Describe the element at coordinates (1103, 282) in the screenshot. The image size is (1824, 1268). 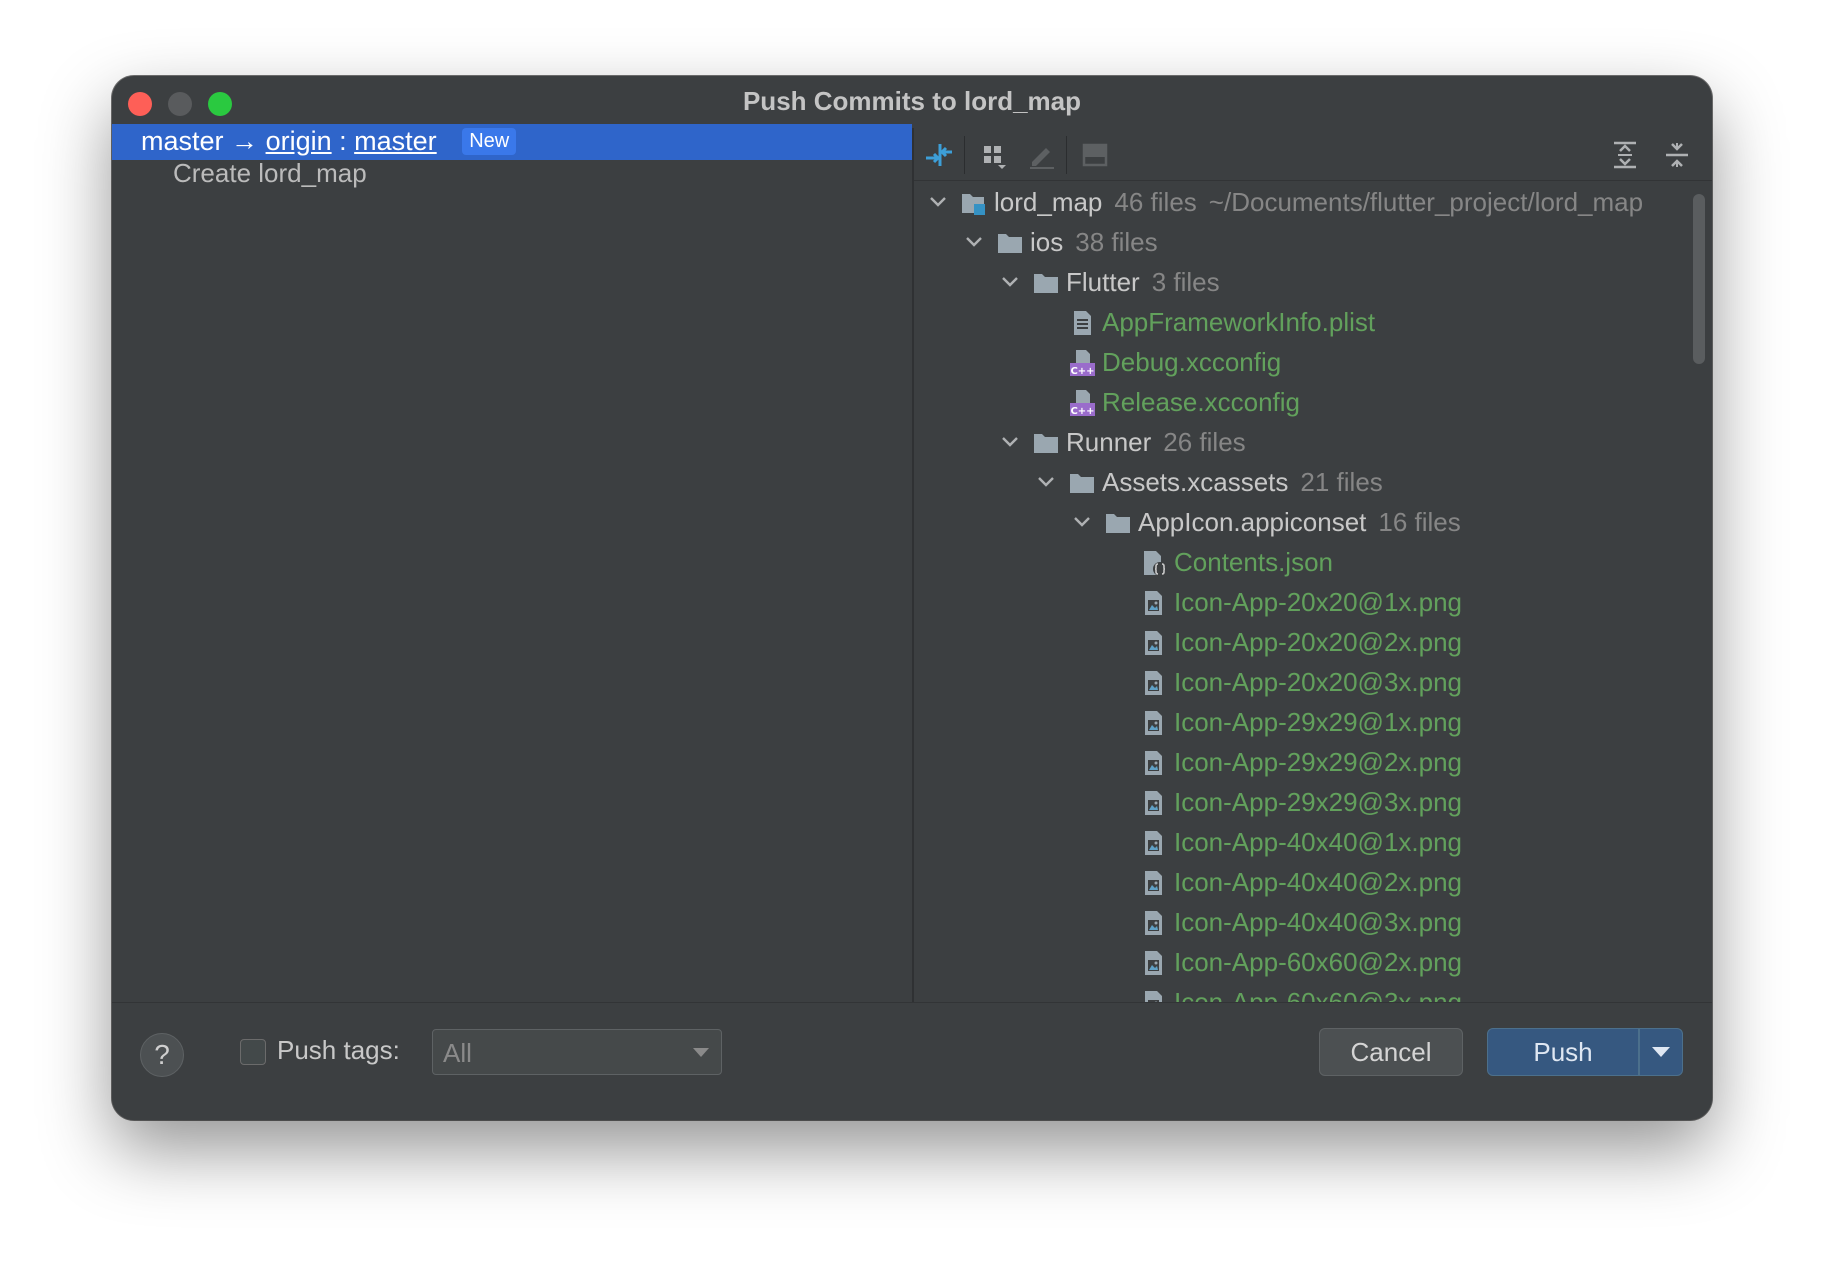
I see `node-label: Flutter` at that location.